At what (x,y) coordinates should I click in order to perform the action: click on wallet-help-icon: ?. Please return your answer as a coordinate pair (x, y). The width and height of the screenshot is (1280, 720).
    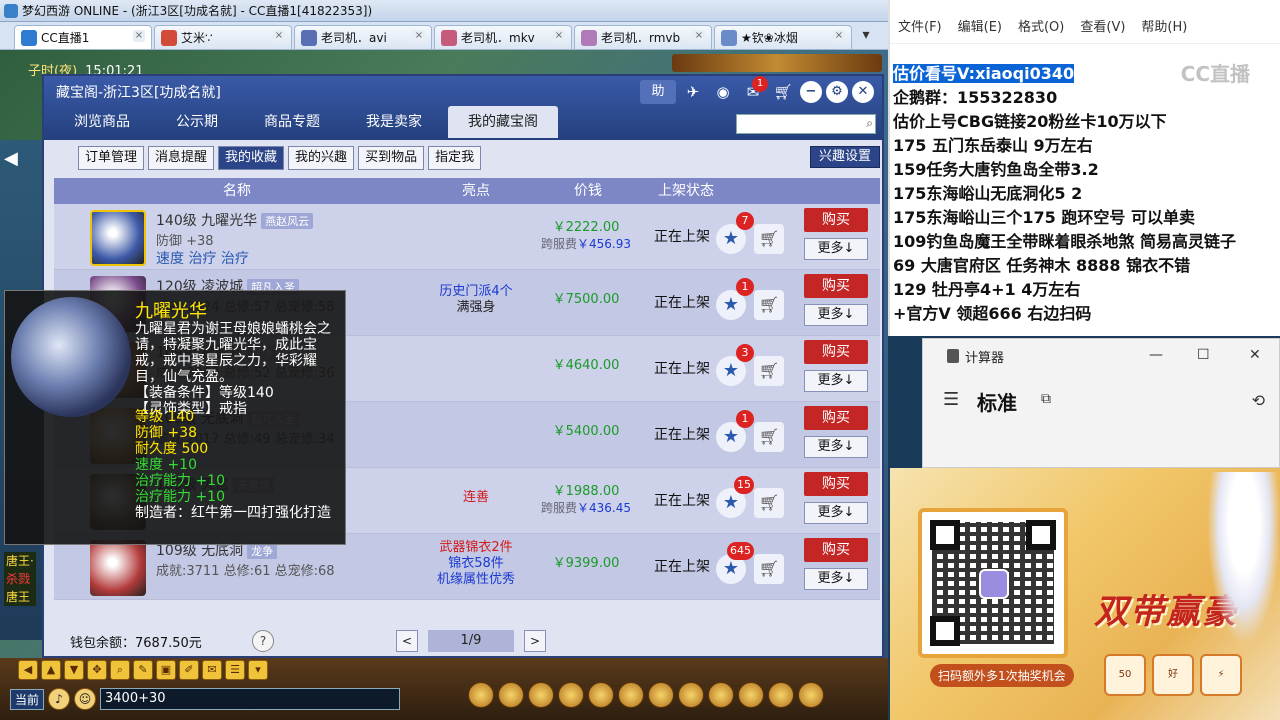
    Looking at the image, I should click on (263, 641).